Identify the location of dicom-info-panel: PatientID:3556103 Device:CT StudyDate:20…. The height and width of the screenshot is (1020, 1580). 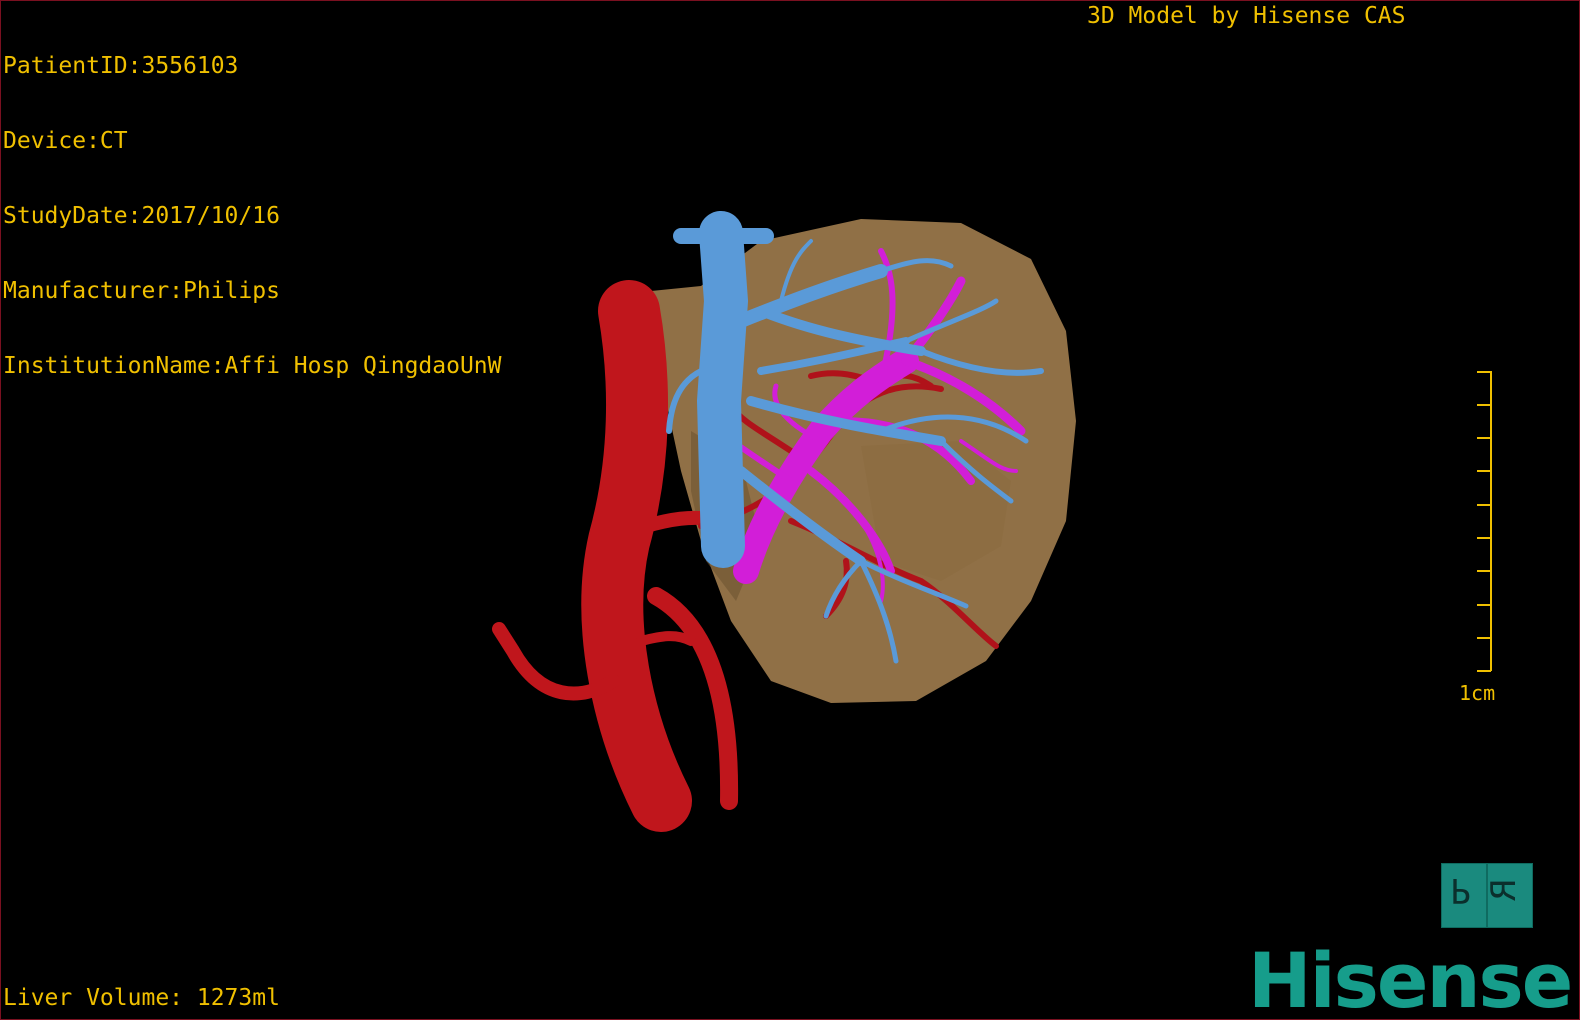
(252, 216).